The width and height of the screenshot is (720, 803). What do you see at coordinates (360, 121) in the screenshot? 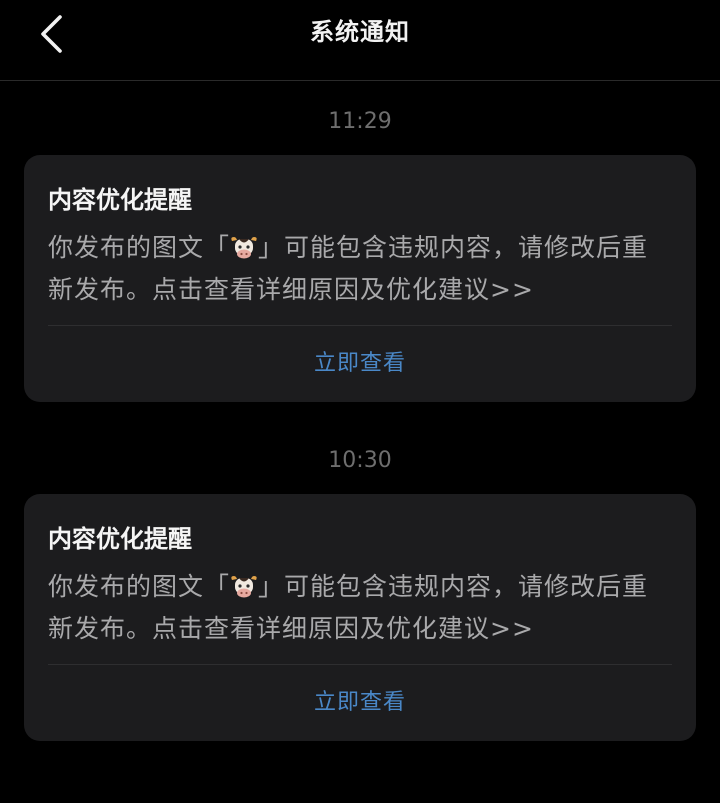
I see `notification-timestamp: 11:29` at bounding box center [360, 121].